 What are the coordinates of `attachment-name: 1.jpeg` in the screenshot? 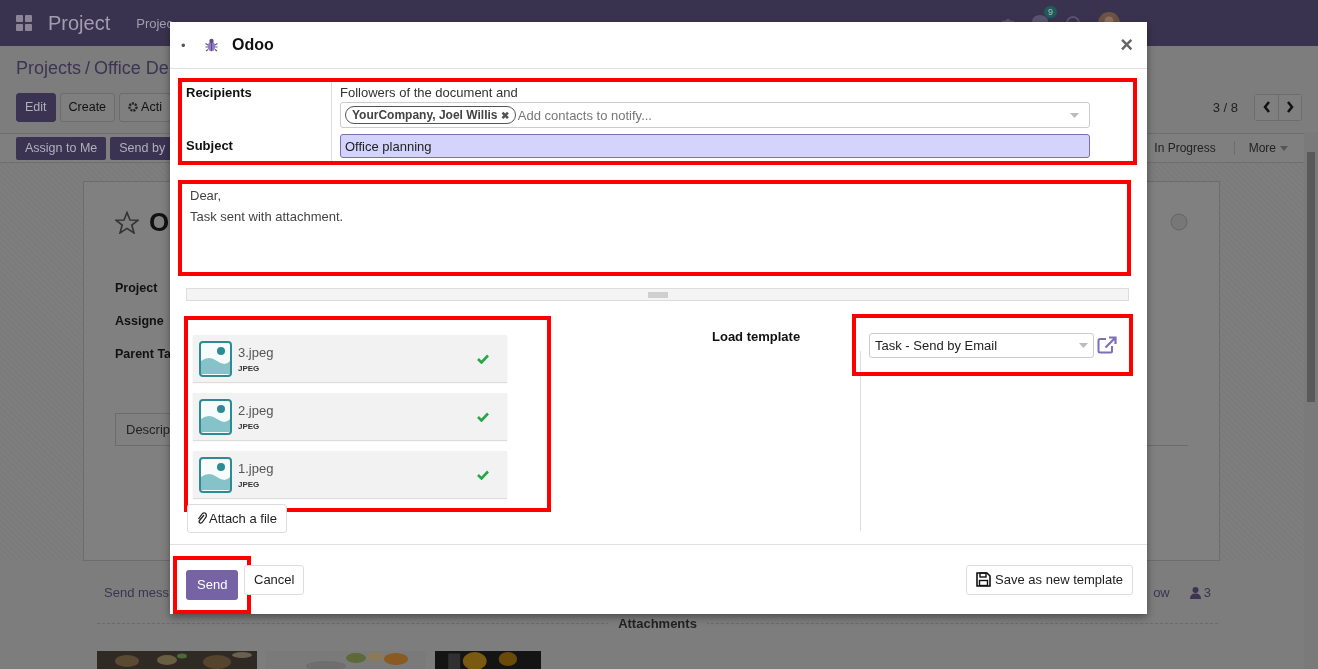 It's located at (256, 468).